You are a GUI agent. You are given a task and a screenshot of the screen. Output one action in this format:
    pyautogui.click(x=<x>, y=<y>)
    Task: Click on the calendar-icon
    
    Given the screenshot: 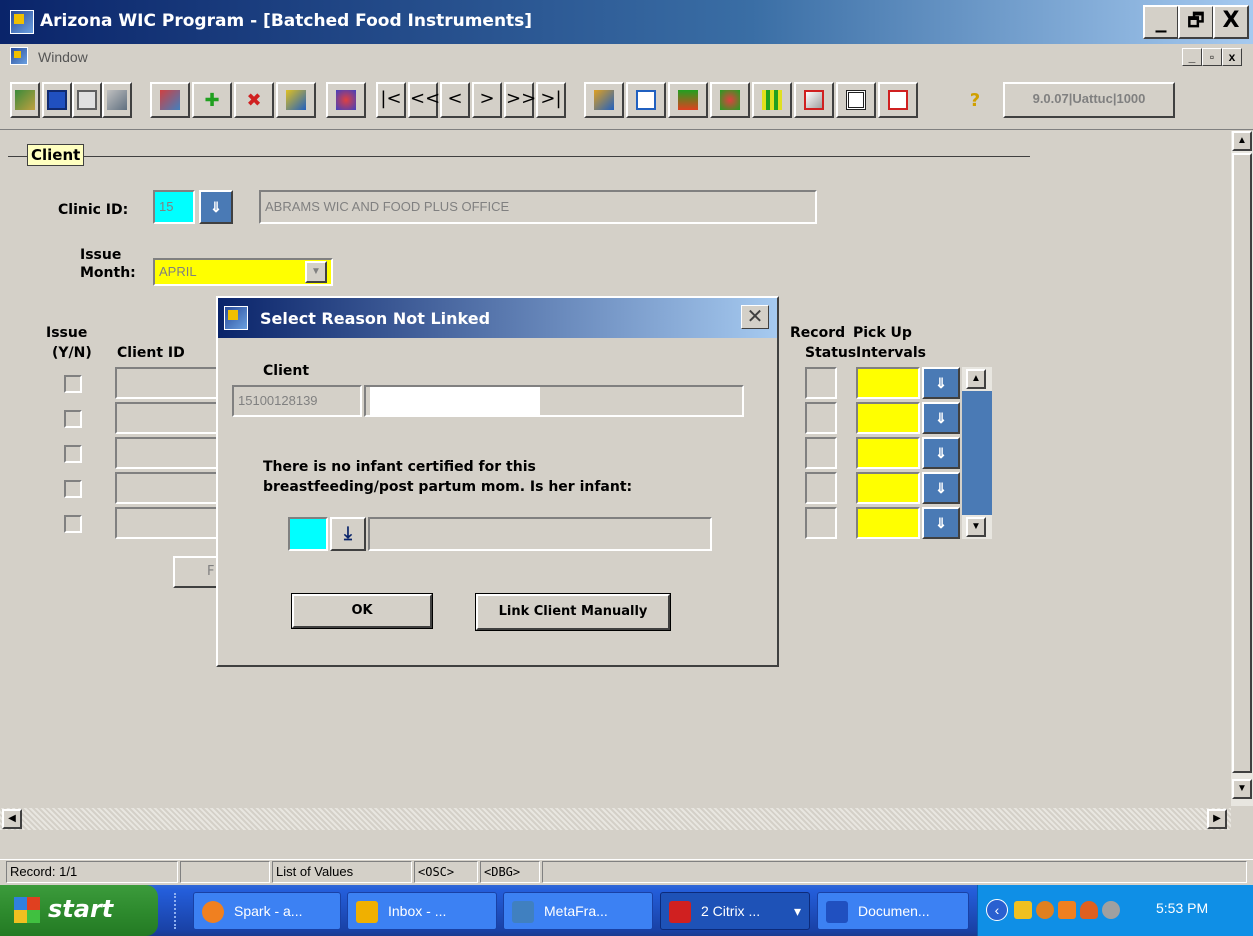 What is the action you would take?
    pyautogui.click(x=646, y=100)
    